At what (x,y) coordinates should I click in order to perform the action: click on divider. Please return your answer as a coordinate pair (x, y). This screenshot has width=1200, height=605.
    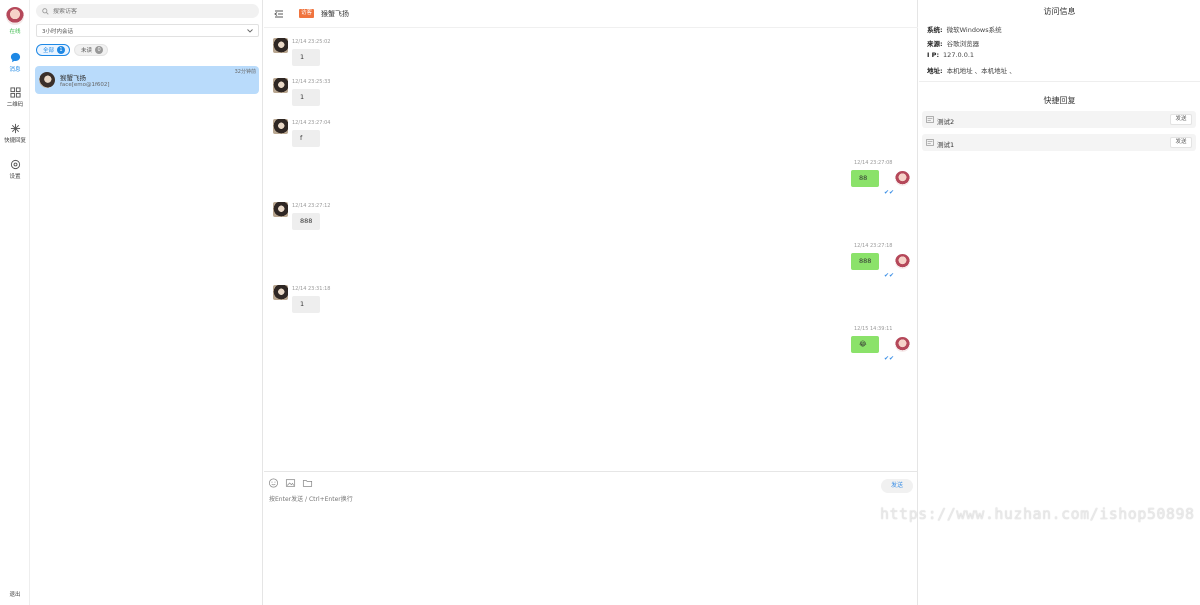
    Looking at the image, I should click on (1059, 81).